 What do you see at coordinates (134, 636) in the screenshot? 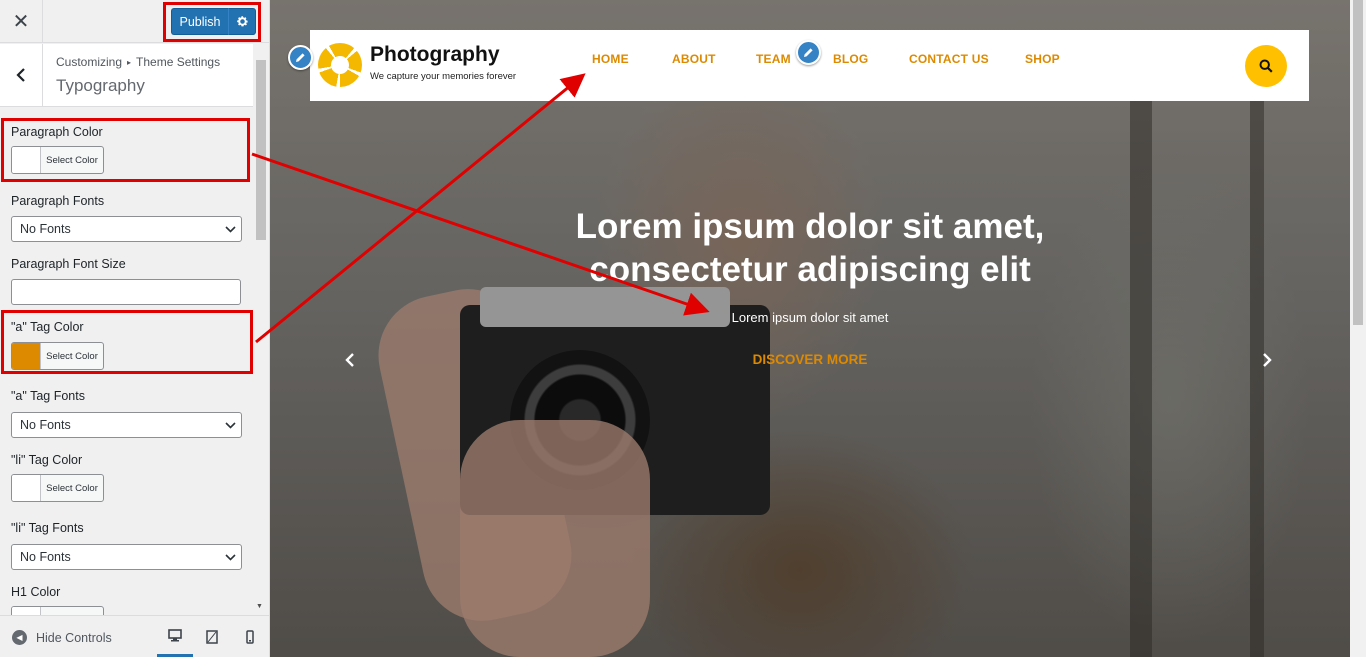
I see `customizer-footer: ◀ Hide Controls` at bounding box center [134, 636].